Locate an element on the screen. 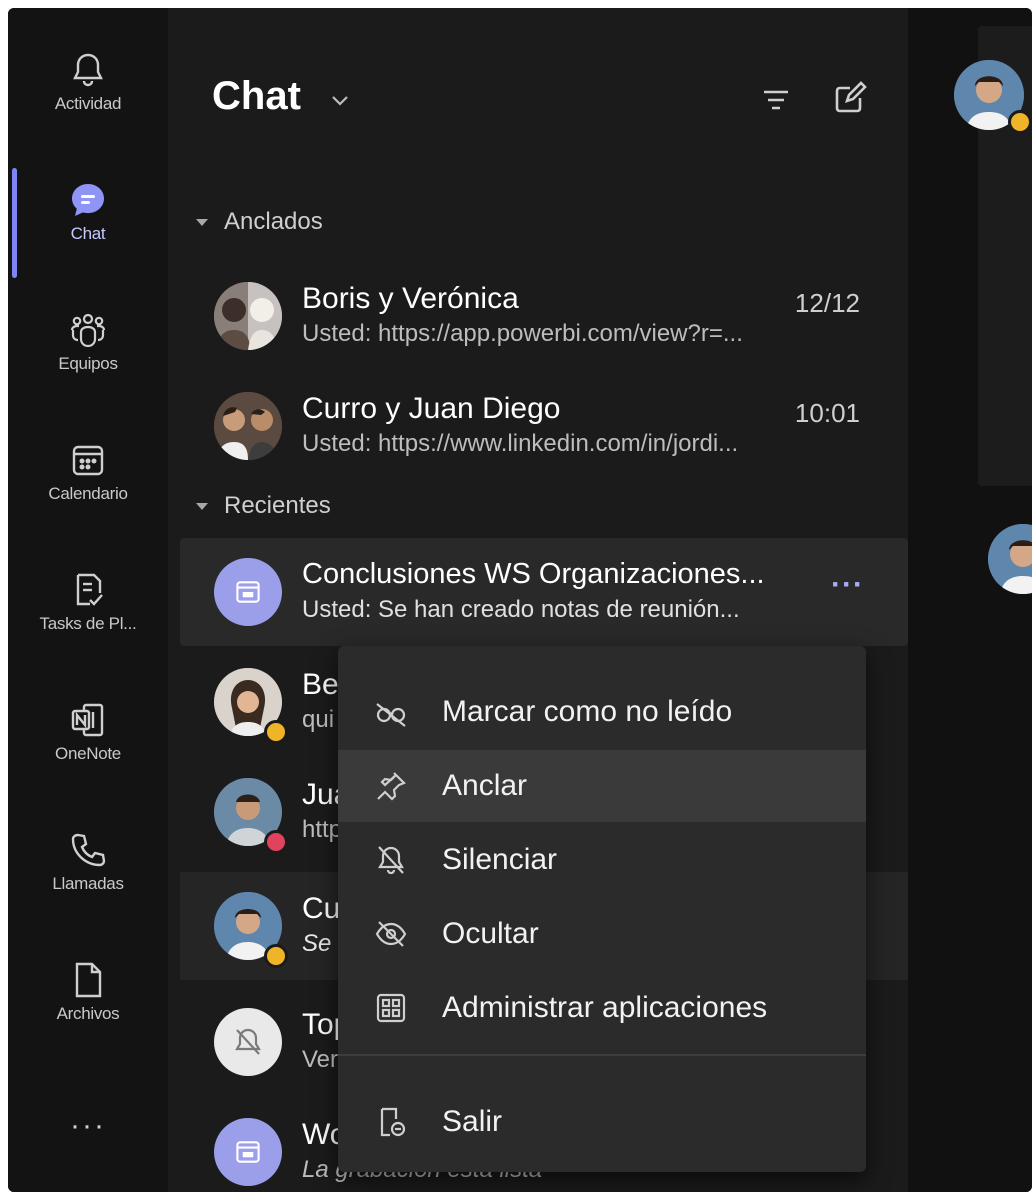 This screenshot has width=1036, height=1197. filter-icon is located at coordinates (776, 100).